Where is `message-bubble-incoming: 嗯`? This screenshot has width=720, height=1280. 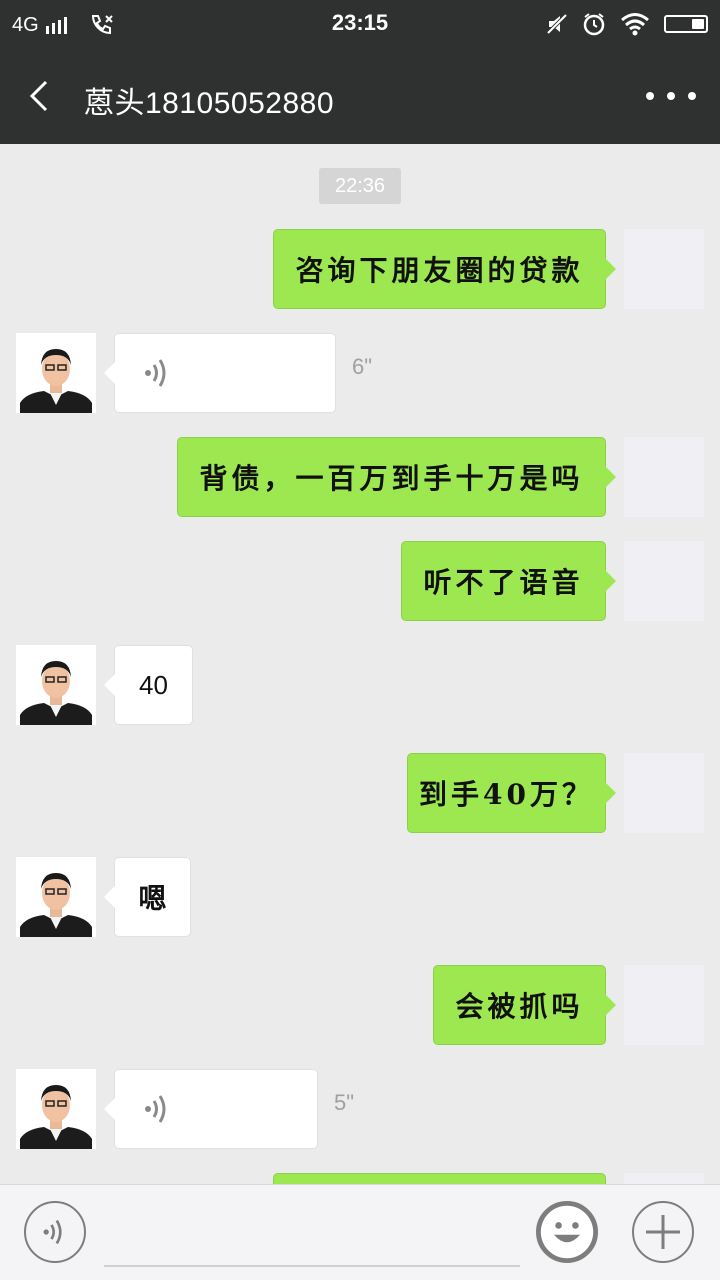 message-bubble-incoming: 嗯 is located at coordinates (147, 897).